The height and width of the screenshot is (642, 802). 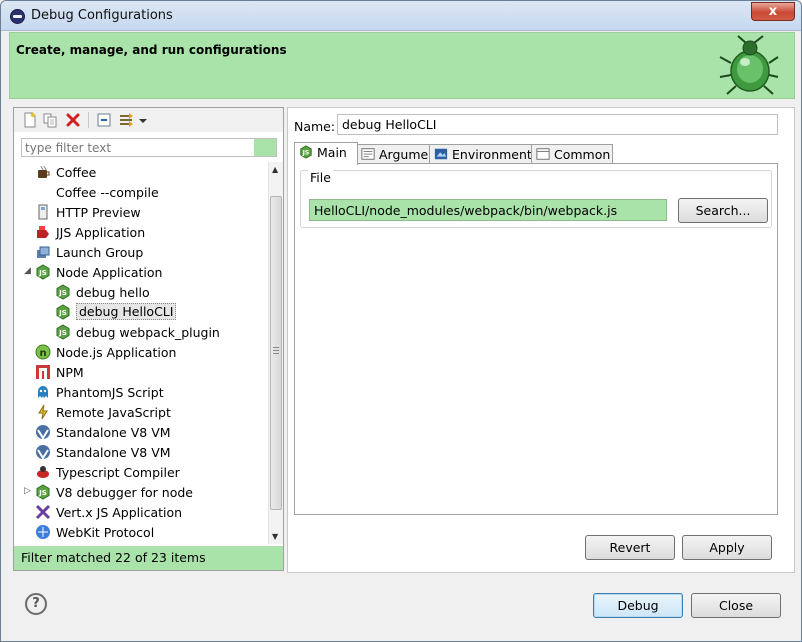 I want to click on tree-item: JS debug webpack_plugin, so click(x=141, y=332).